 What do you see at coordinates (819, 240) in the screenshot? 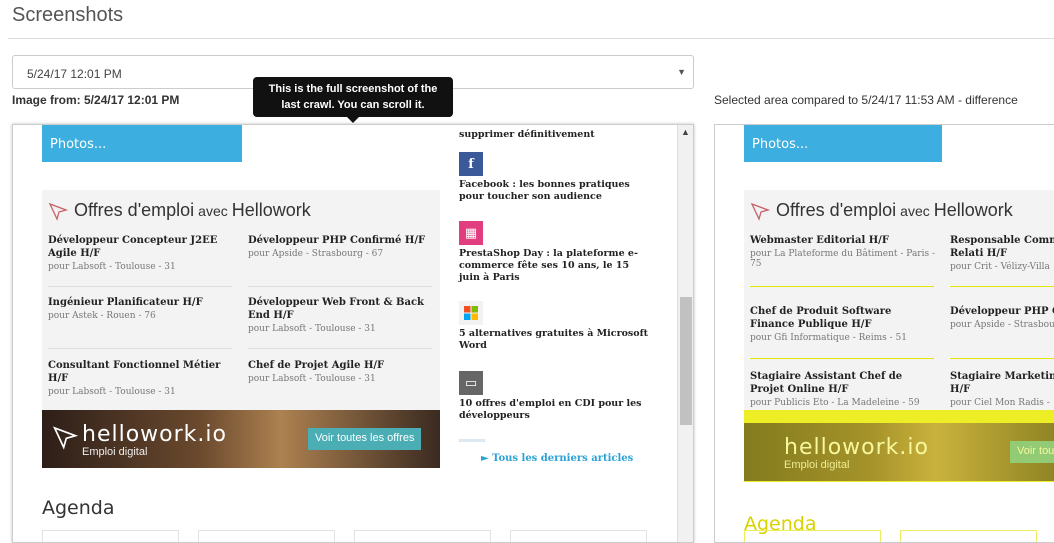
I see `job-title: Webmaster Editorial H/F` at bounding box center [819, 240].